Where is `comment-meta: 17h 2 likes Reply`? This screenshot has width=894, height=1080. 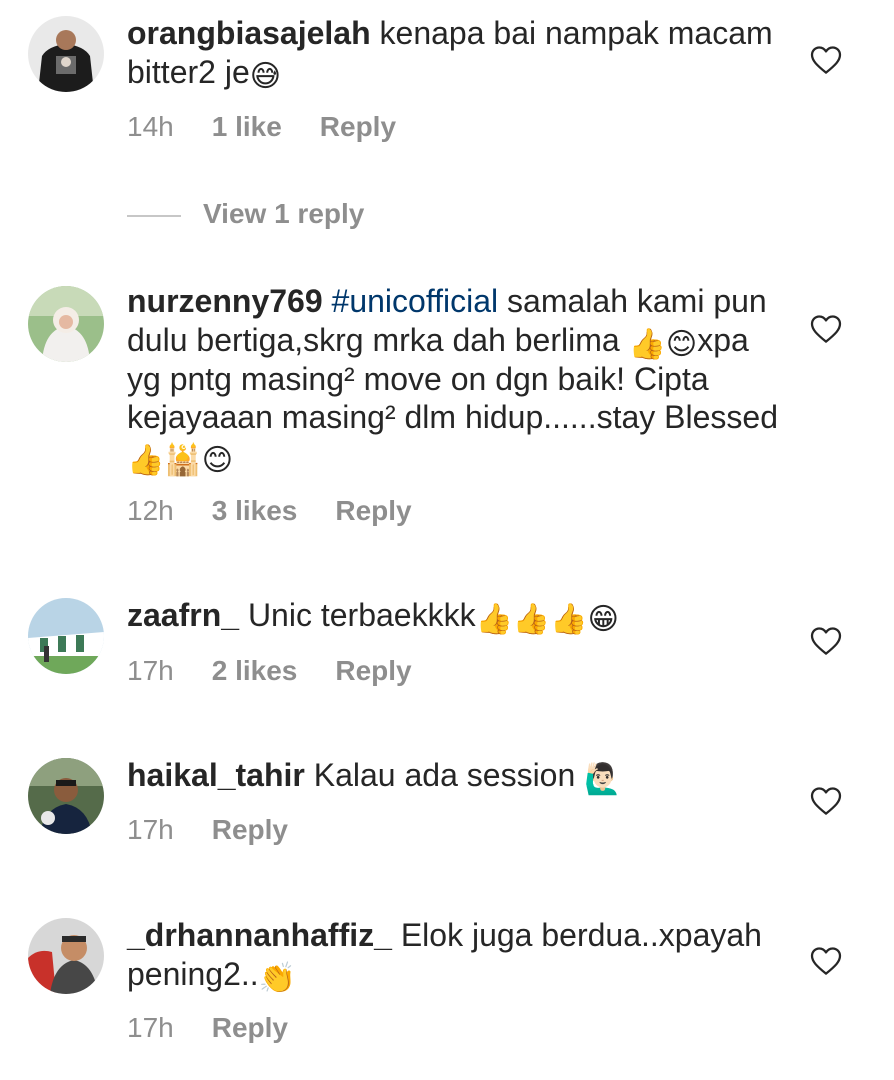 comment-meta: 17h 2 likes Reply is located at coordinates (288, 671).